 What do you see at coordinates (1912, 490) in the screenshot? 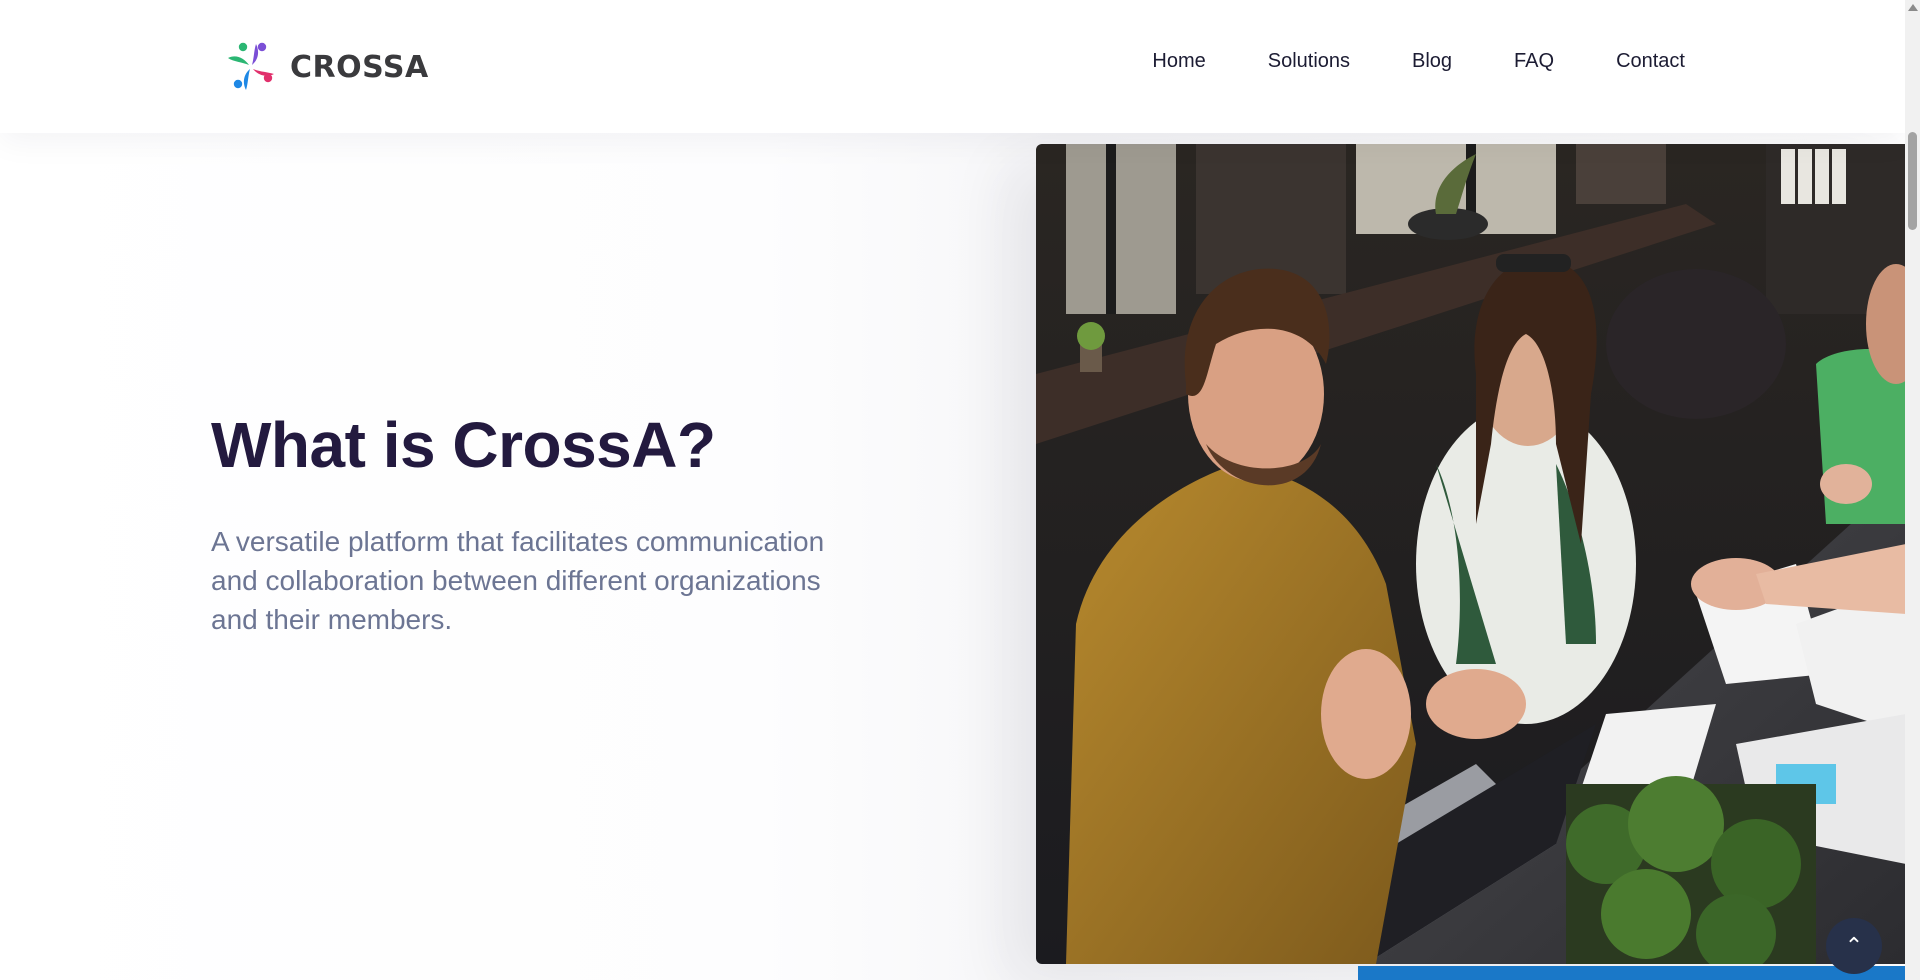
I see `page-scrollbar` at bounding box center [1912, 490].